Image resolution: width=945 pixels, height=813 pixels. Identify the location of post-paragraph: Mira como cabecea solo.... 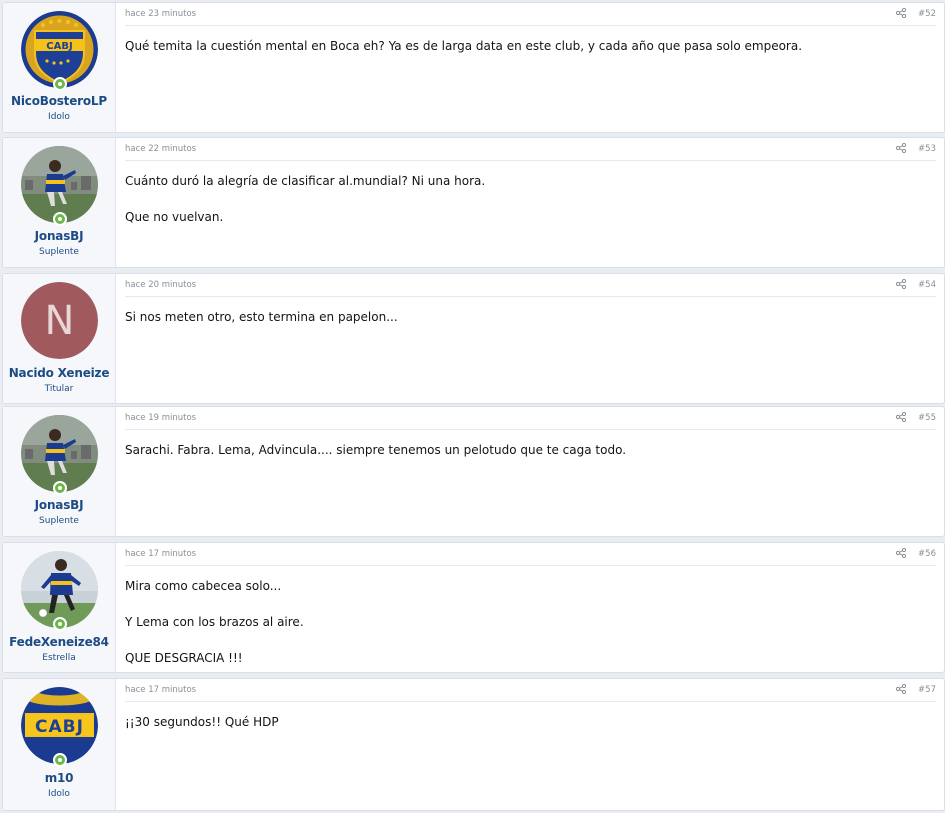
(203, 586).